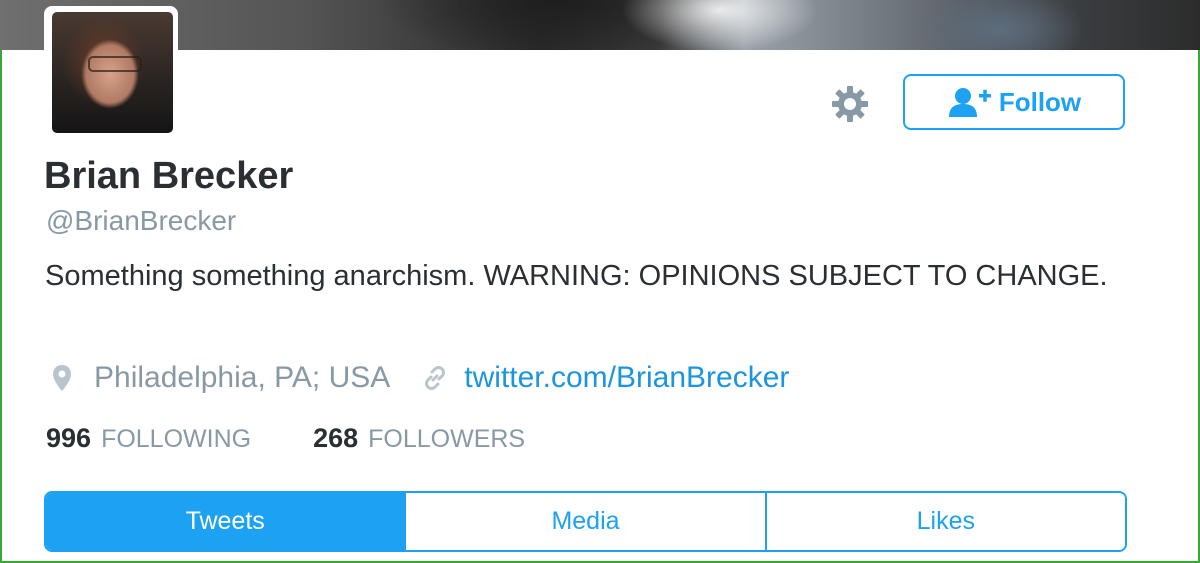 The width and height of the screenshot is (1200, 563). What do you see at coordinates (225, 521) in the screenshot?
I see `tab-tweets: Tweets` at bounding box center [225, 521].